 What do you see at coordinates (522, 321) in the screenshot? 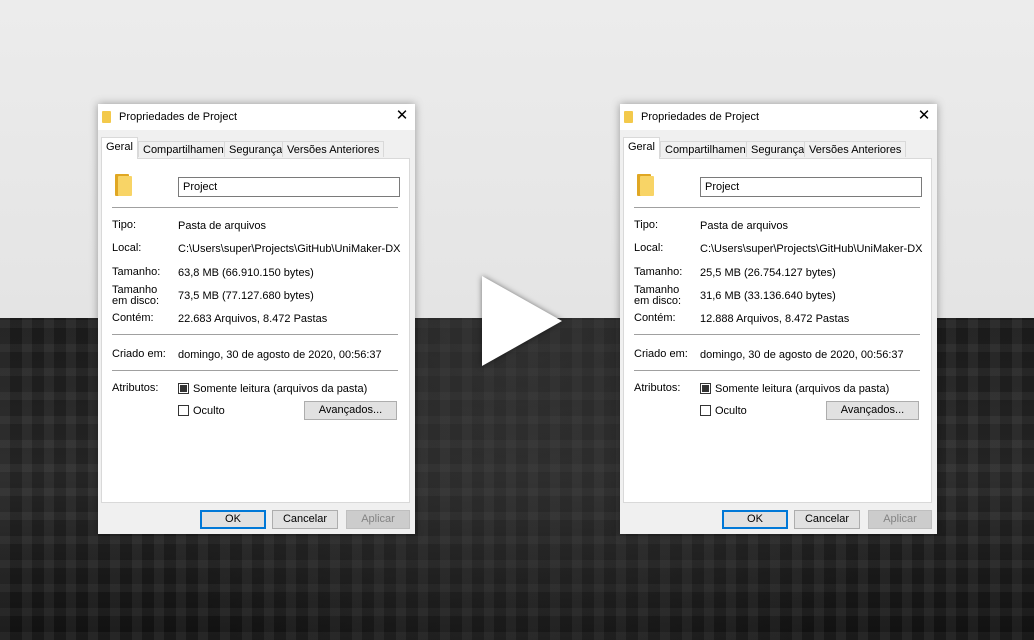
I see `play-arrow-icon` at bounding box center [522, 321].